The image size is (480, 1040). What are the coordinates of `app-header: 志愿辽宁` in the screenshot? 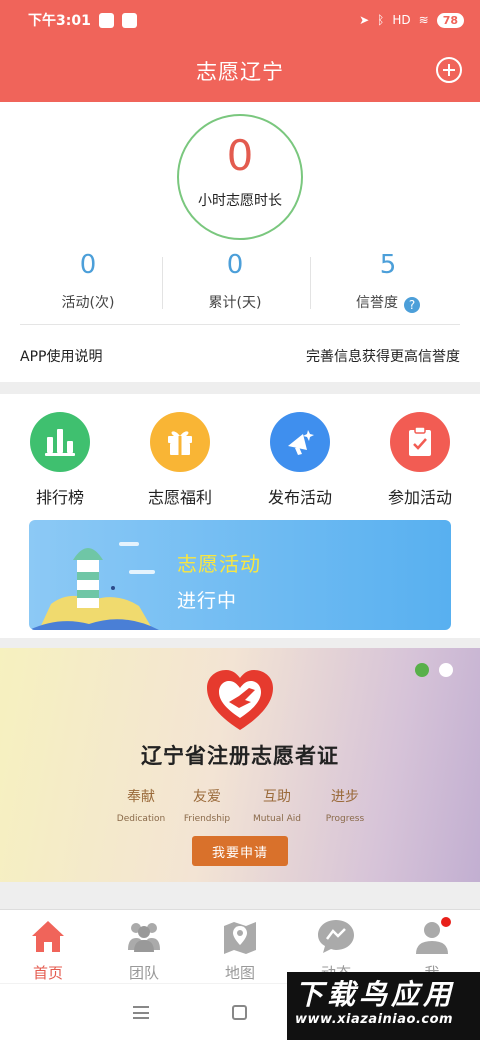 It's located at (240, 71).